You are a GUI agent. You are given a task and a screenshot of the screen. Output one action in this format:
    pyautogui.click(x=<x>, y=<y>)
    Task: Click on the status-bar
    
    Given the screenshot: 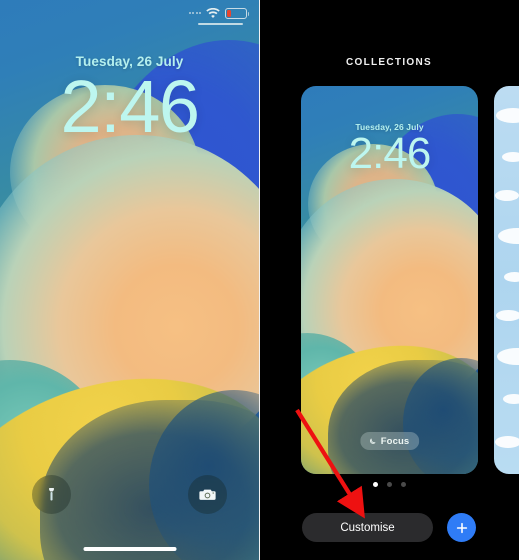 What is the action you would take?
    pyautogui.click(x=129, y=13)
    